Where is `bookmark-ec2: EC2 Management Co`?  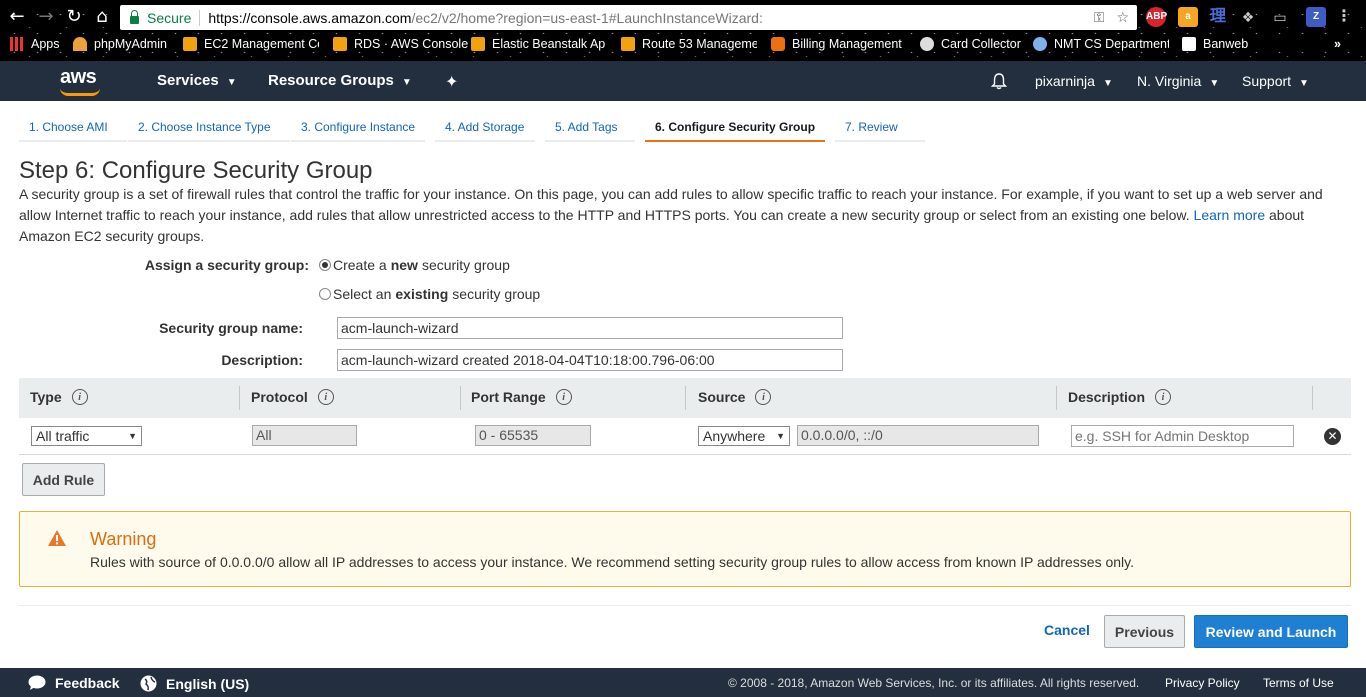
bookmark-ec2: EC2 Management Co is located at coordinates (251, 44).